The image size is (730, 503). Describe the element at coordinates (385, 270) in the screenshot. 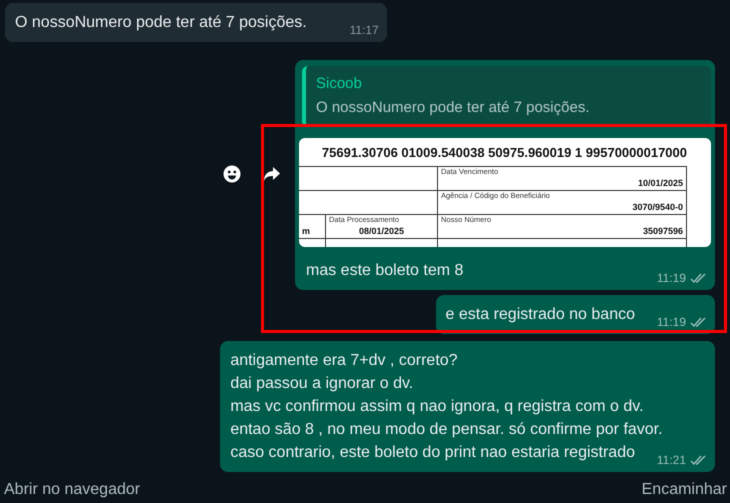

I see `message-text: mas este boleto tem 8` at that location.